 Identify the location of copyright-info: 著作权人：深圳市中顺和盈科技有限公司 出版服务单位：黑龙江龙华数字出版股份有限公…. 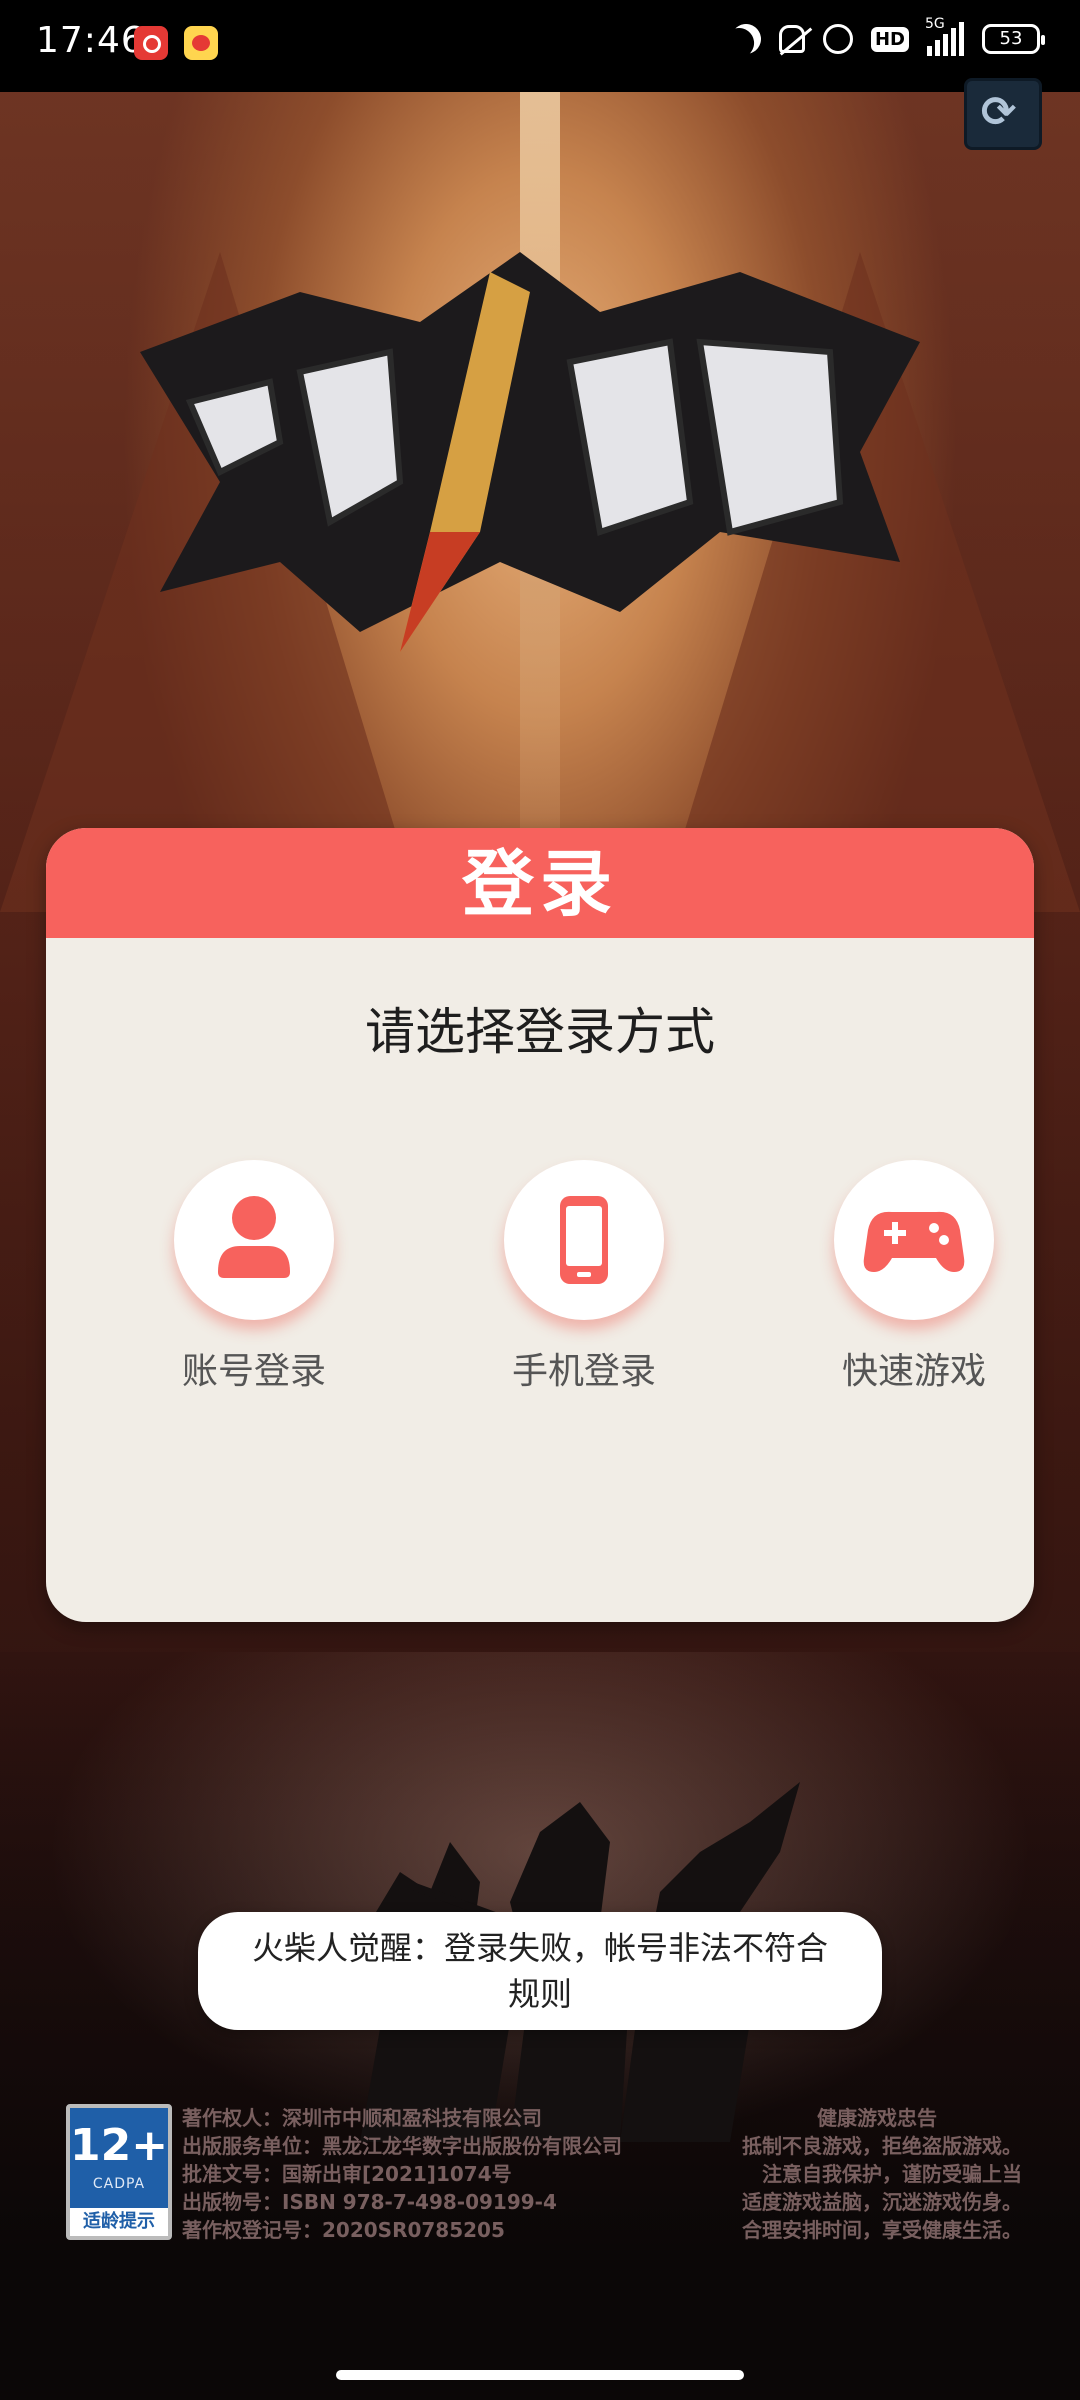
(402, 2174).